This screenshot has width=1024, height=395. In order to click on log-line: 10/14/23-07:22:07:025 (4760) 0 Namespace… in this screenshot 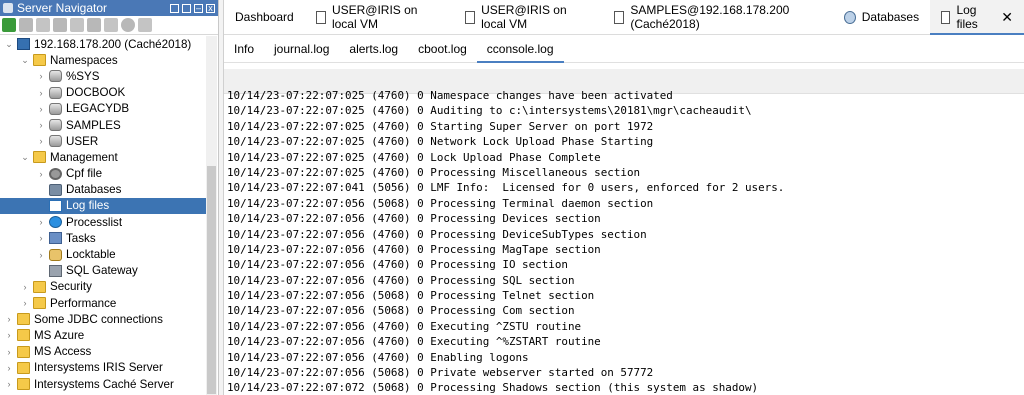, I will do `click(450, 95)`.